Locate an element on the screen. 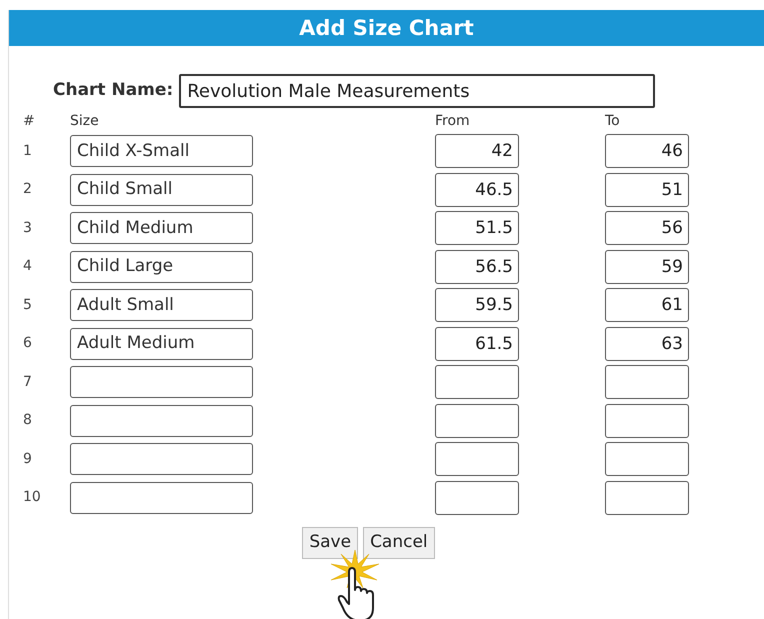 Image resolution: width=764 pixels, height=619 pixels. row-number: 10 is located at coordinates (32, 497).